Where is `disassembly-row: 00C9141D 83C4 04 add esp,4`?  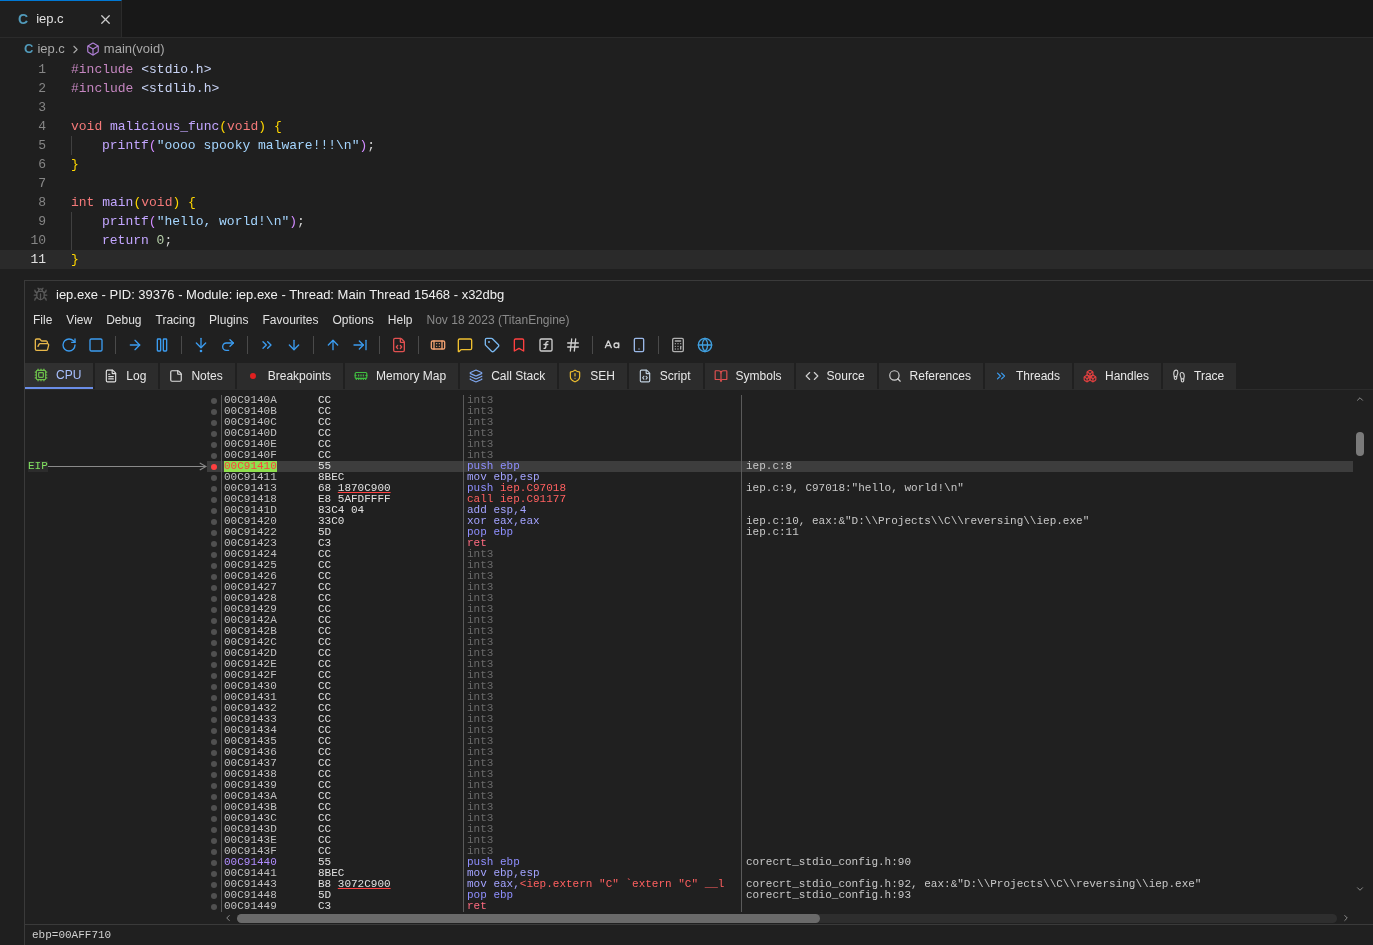
disassembly-row: 00C9141D 83C4 04 add esp,4 is located at coordinates (780, 510).